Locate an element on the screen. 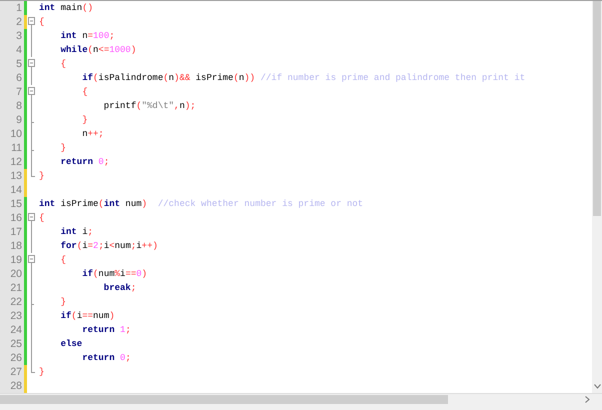  line-number: 16 is located at coordinates (16, 218).